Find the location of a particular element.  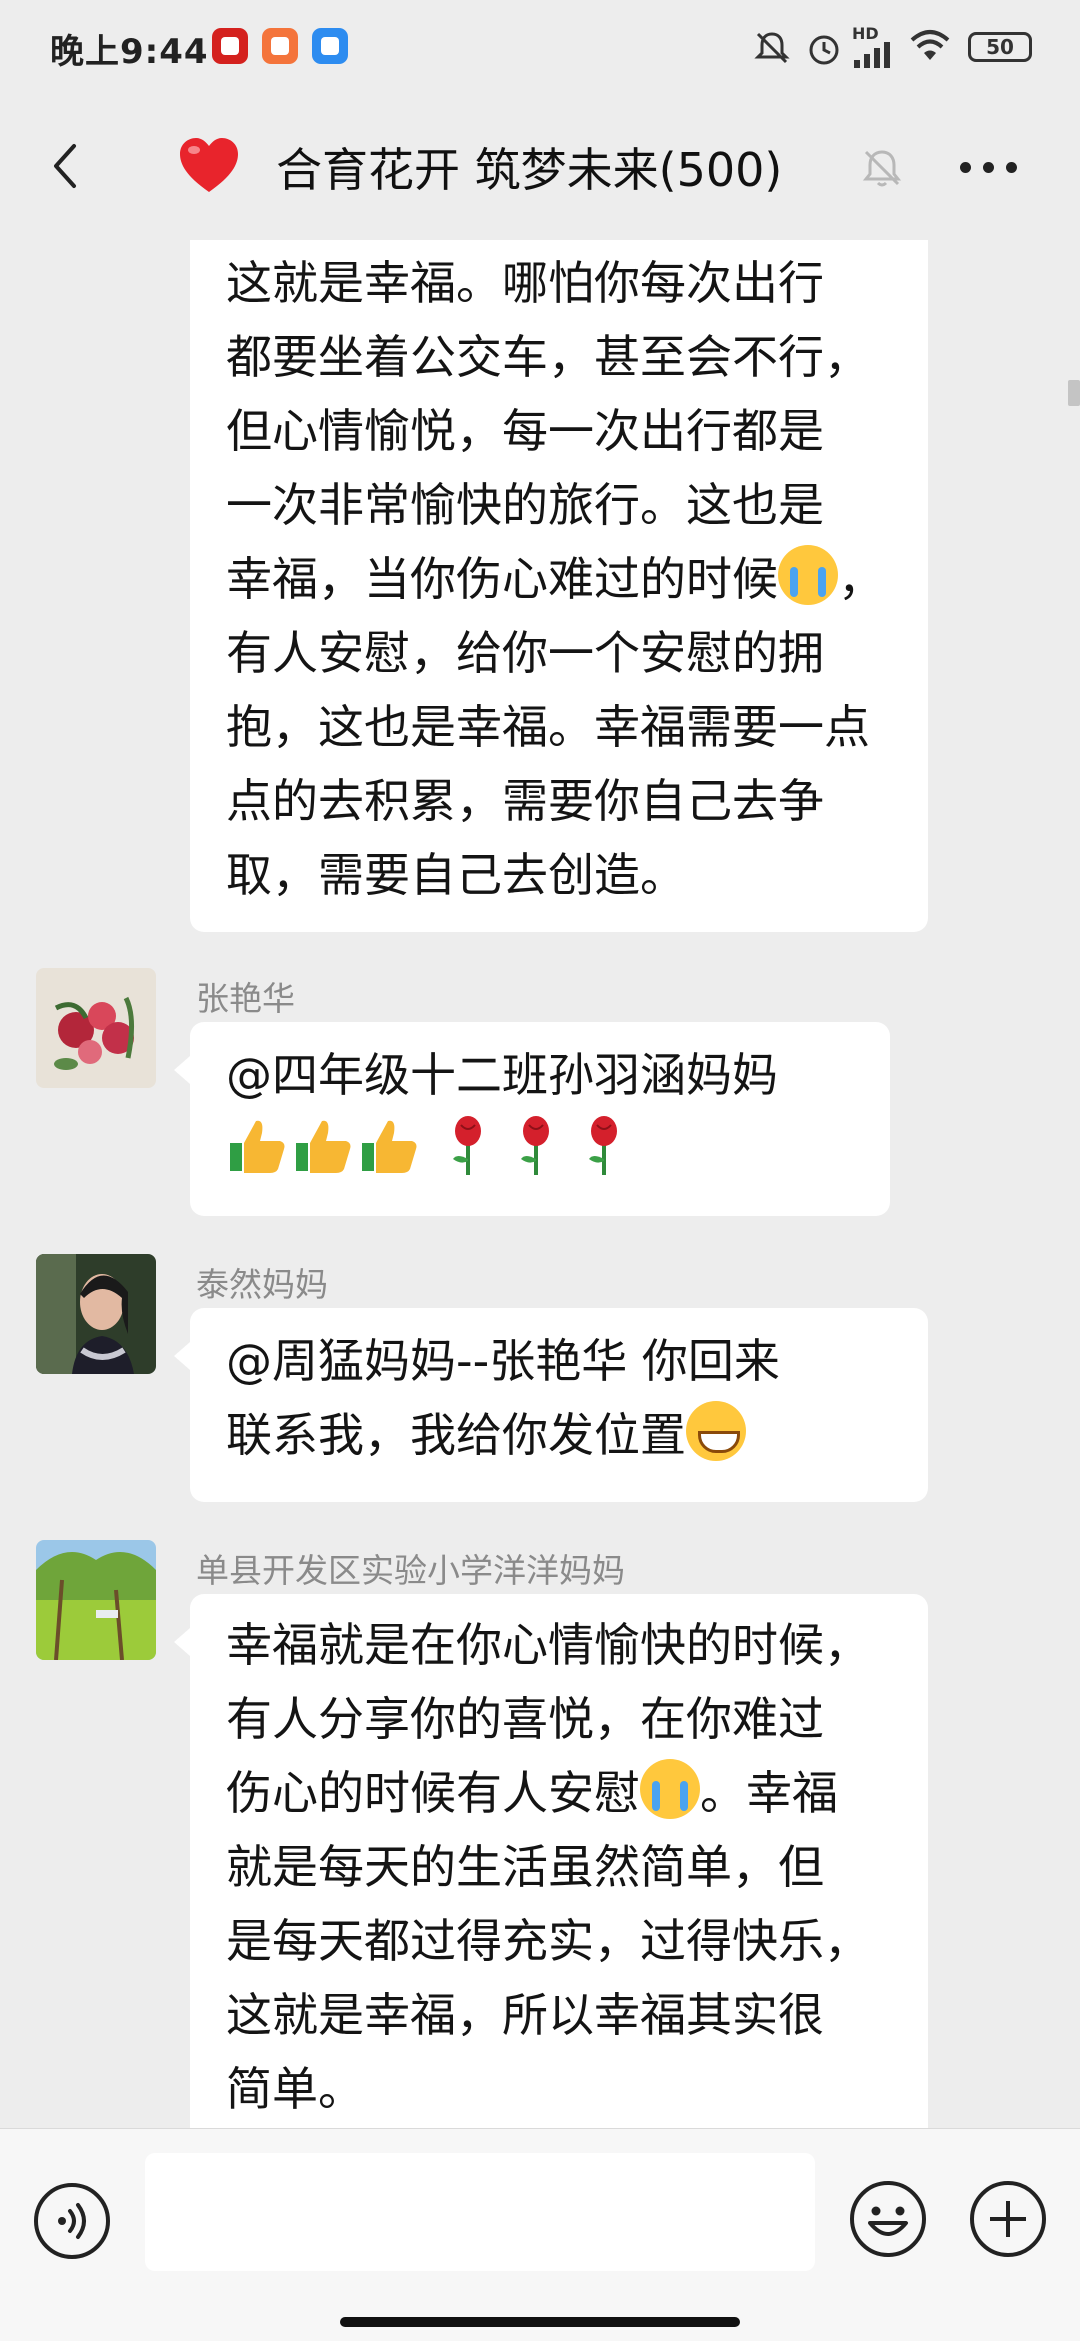

scrollbar is located at coordinates (1074, 393).